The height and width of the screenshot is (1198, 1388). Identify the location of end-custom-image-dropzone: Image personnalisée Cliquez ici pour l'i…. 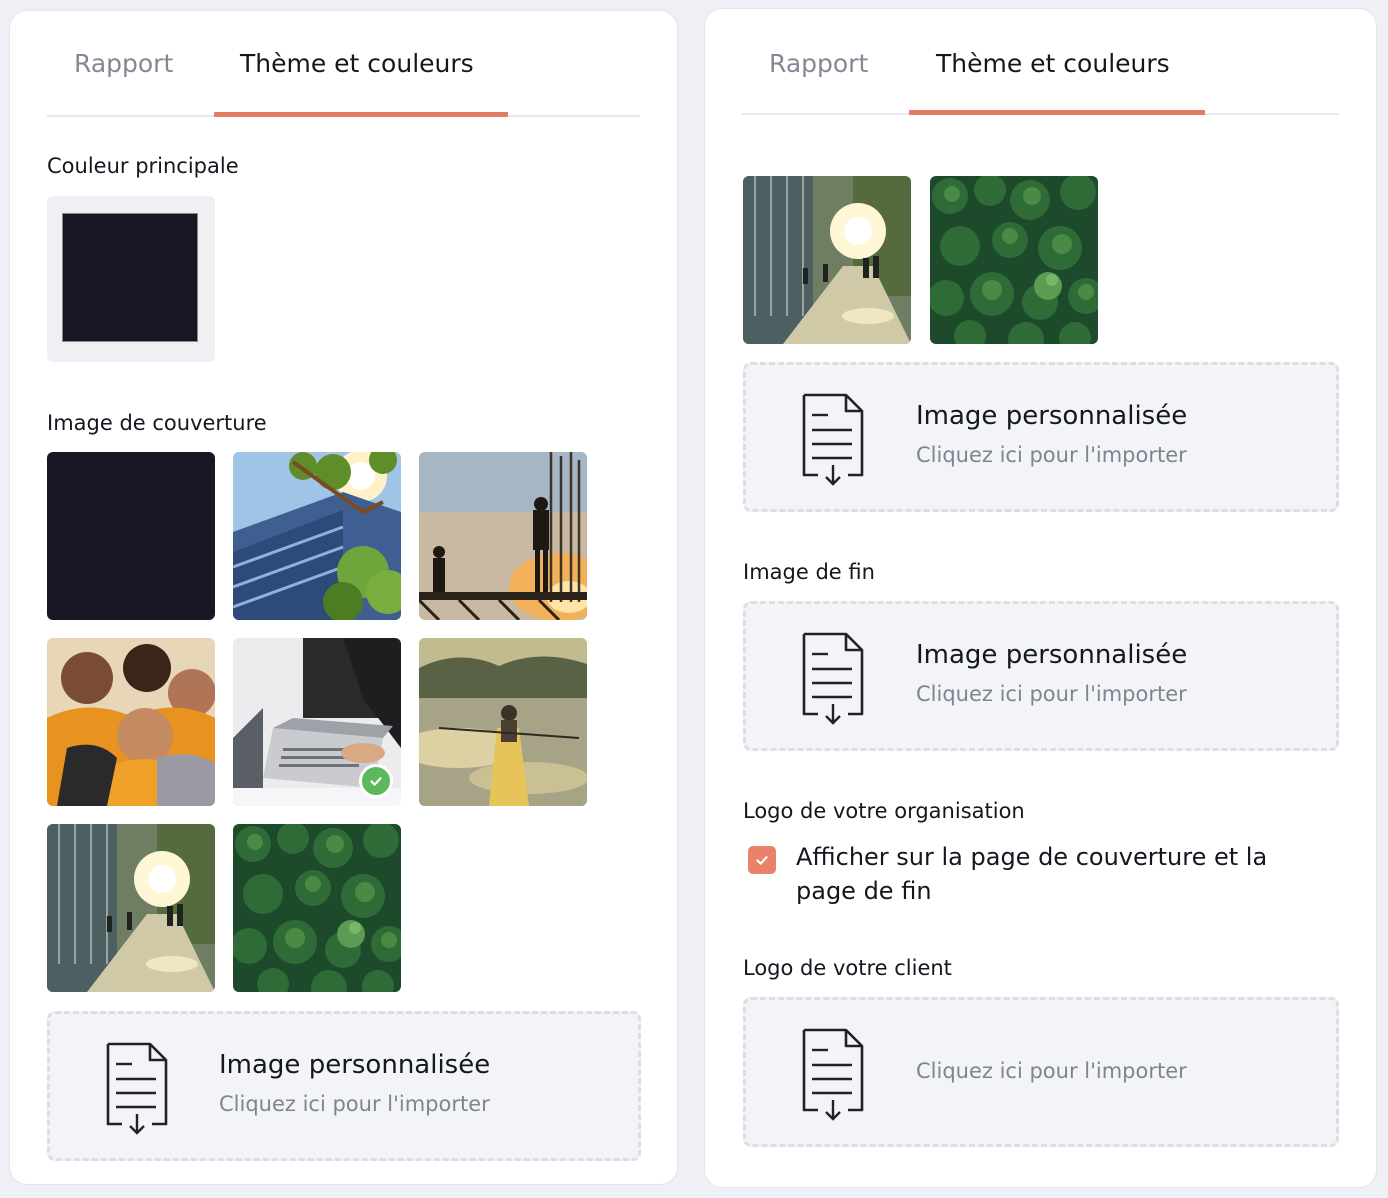
(1041, 676).